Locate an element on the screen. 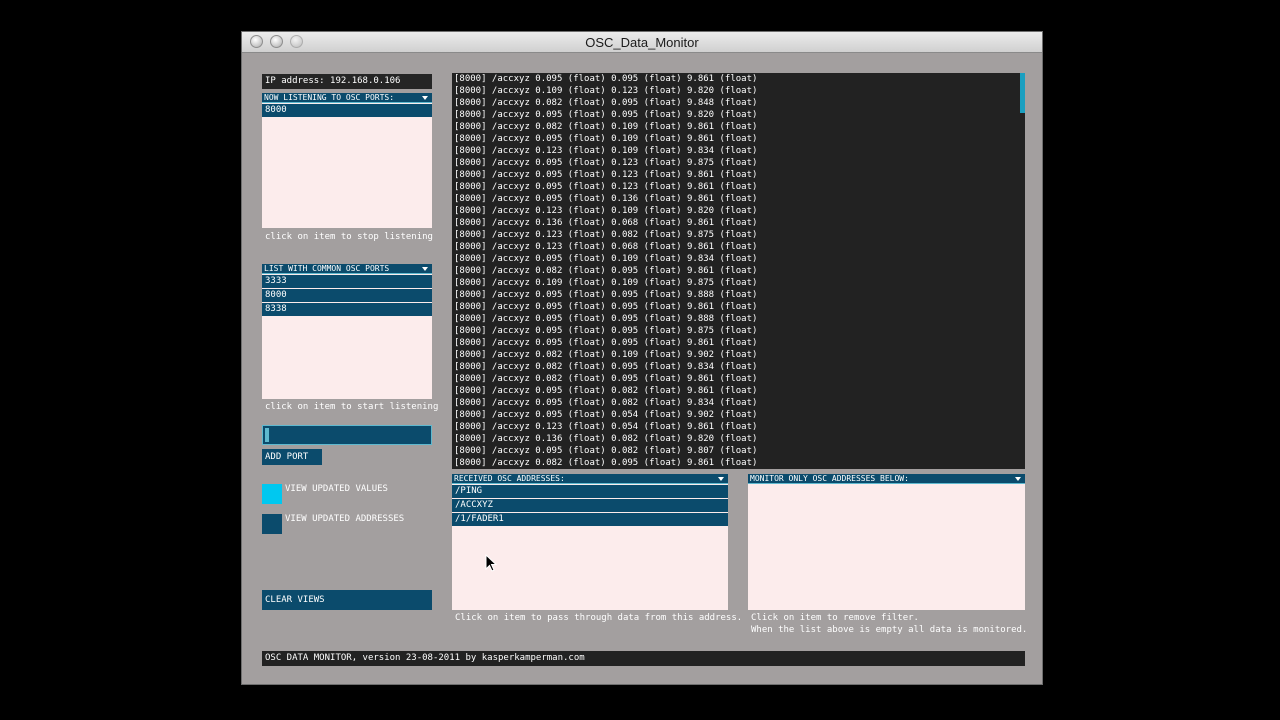 The image size is (1280, 720). filter-addresses-header: MONITOR ONLY OSC ADDRESSES BELOW: is located at coordinates (886, 479).